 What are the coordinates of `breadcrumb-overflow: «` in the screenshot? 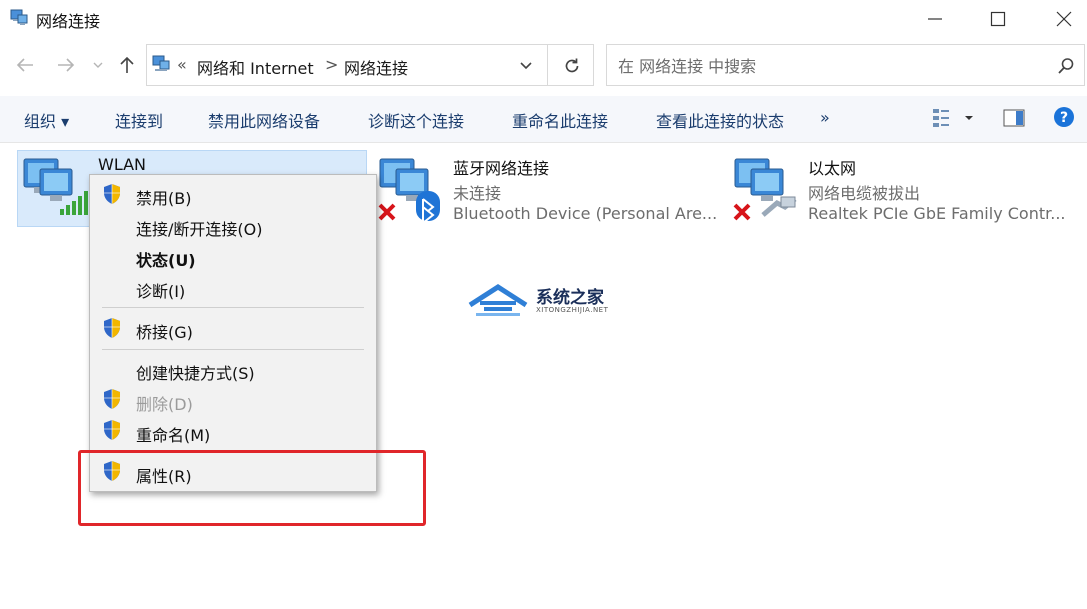 It's located at (182, 64).